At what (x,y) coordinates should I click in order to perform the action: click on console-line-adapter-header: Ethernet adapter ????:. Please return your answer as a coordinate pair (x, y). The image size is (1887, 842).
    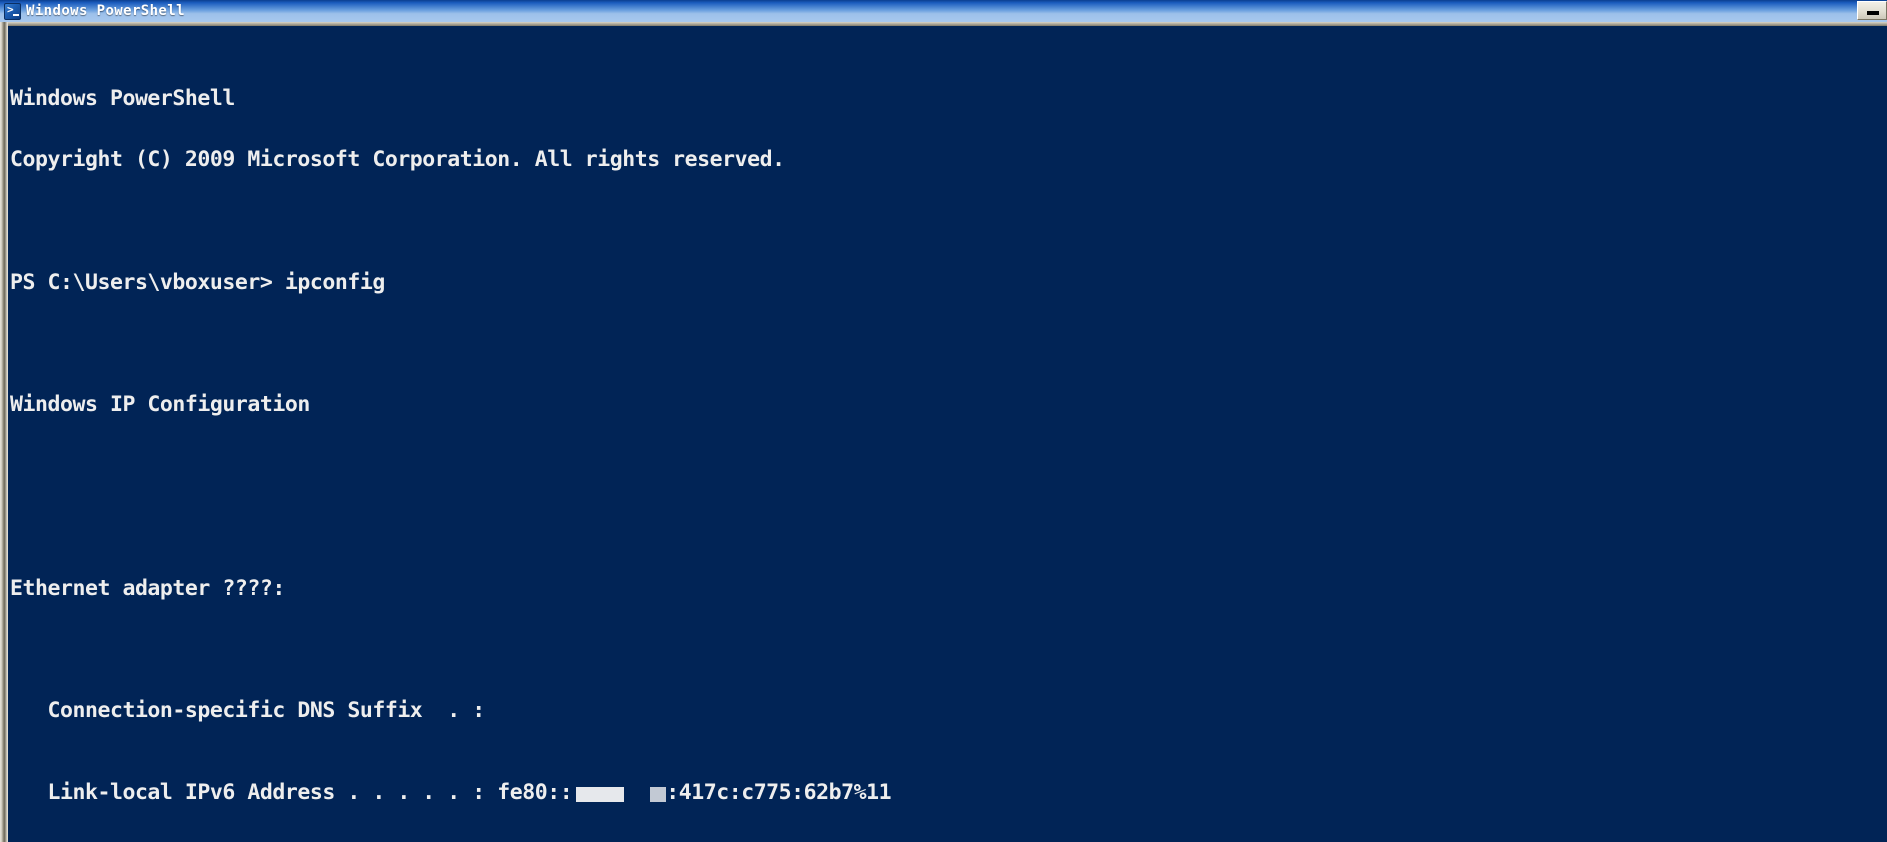
    Looking at the image, I should click on (147, 588).